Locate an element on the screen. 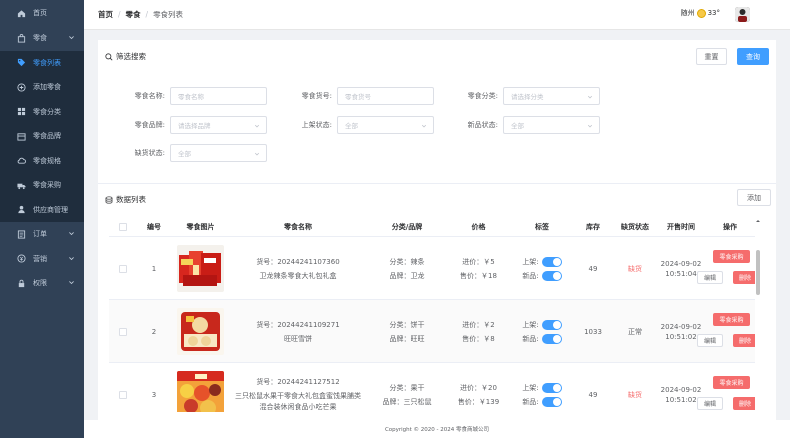 The height and width of the screenshot is (438, 790). sidebar-item-0: 首页 is located at coordinates (42, 13).